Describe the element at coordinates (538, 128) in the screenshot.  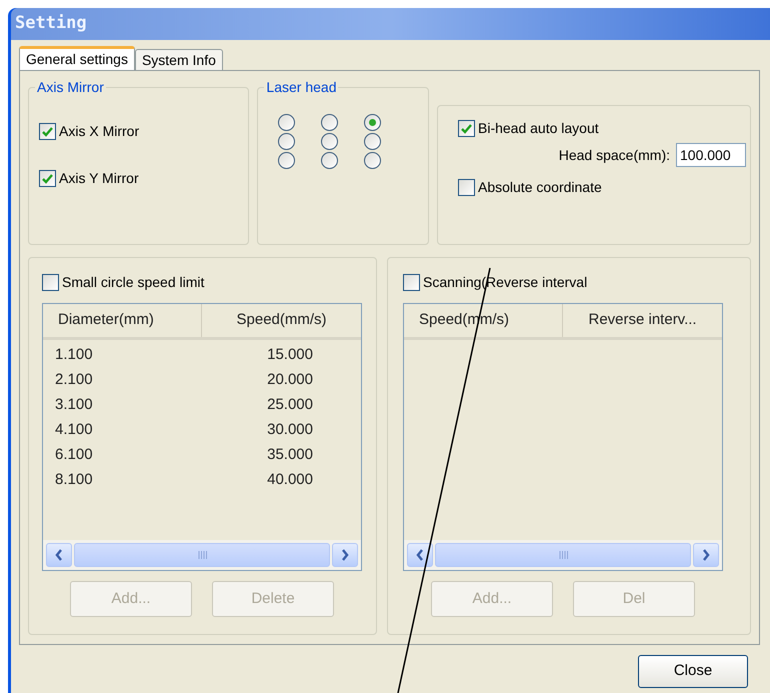
I see `checkbox-label: Bi-head auto layout` at that location.